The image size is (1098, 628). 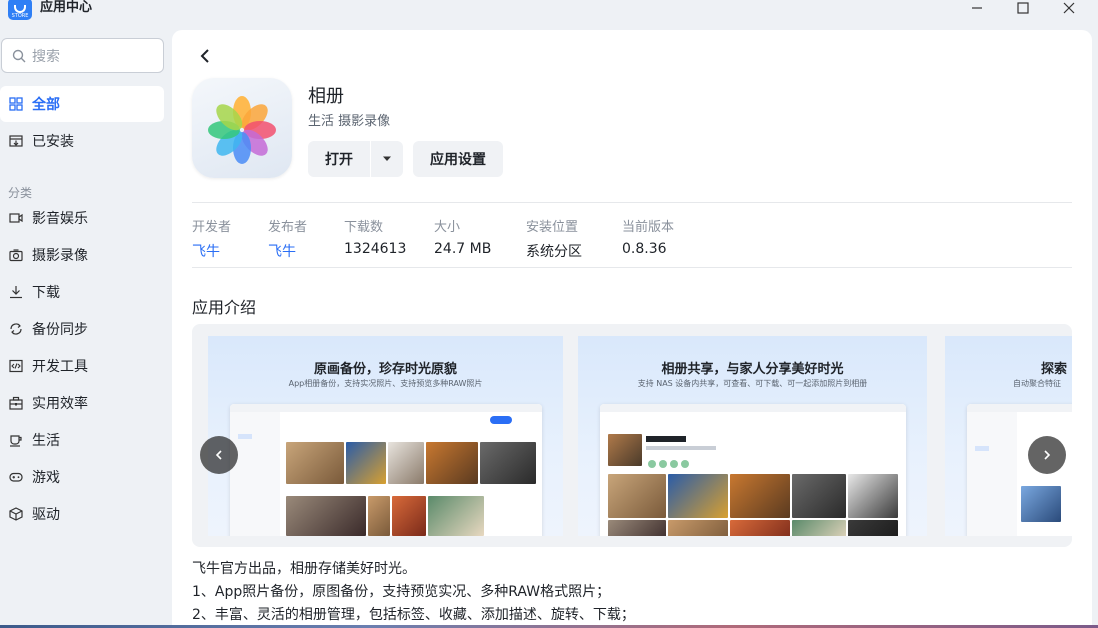 What do you see at coordinates (552, 227) in the screenshot?
I see `info-key: 安装位置` at bounding box center [552, 227].